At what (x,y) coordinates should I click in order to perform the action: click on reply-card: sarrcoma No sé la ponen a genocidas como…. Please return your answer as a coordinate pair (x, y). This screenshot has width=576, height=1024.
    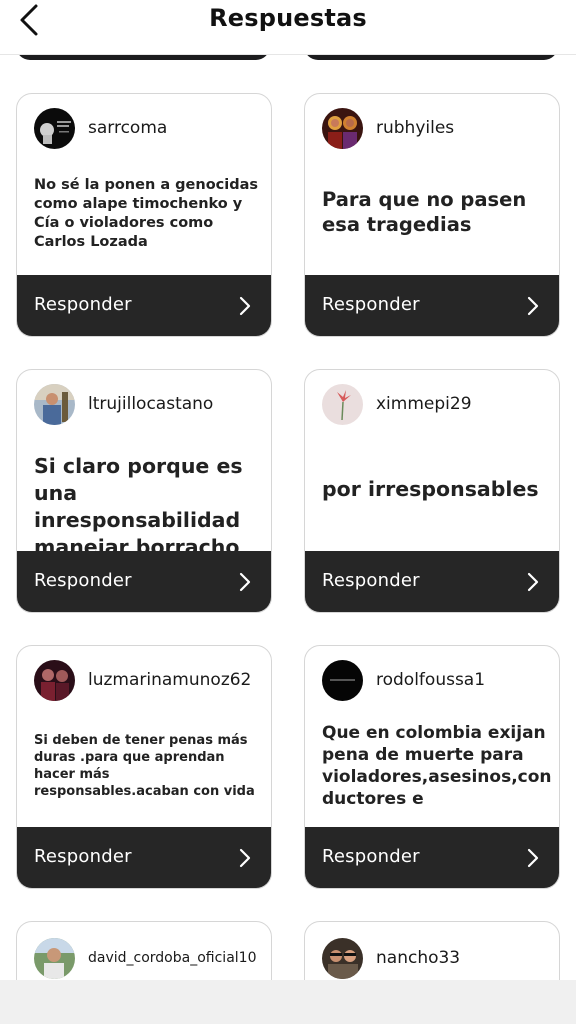
    Looking at the image, I should click on (144, 215).